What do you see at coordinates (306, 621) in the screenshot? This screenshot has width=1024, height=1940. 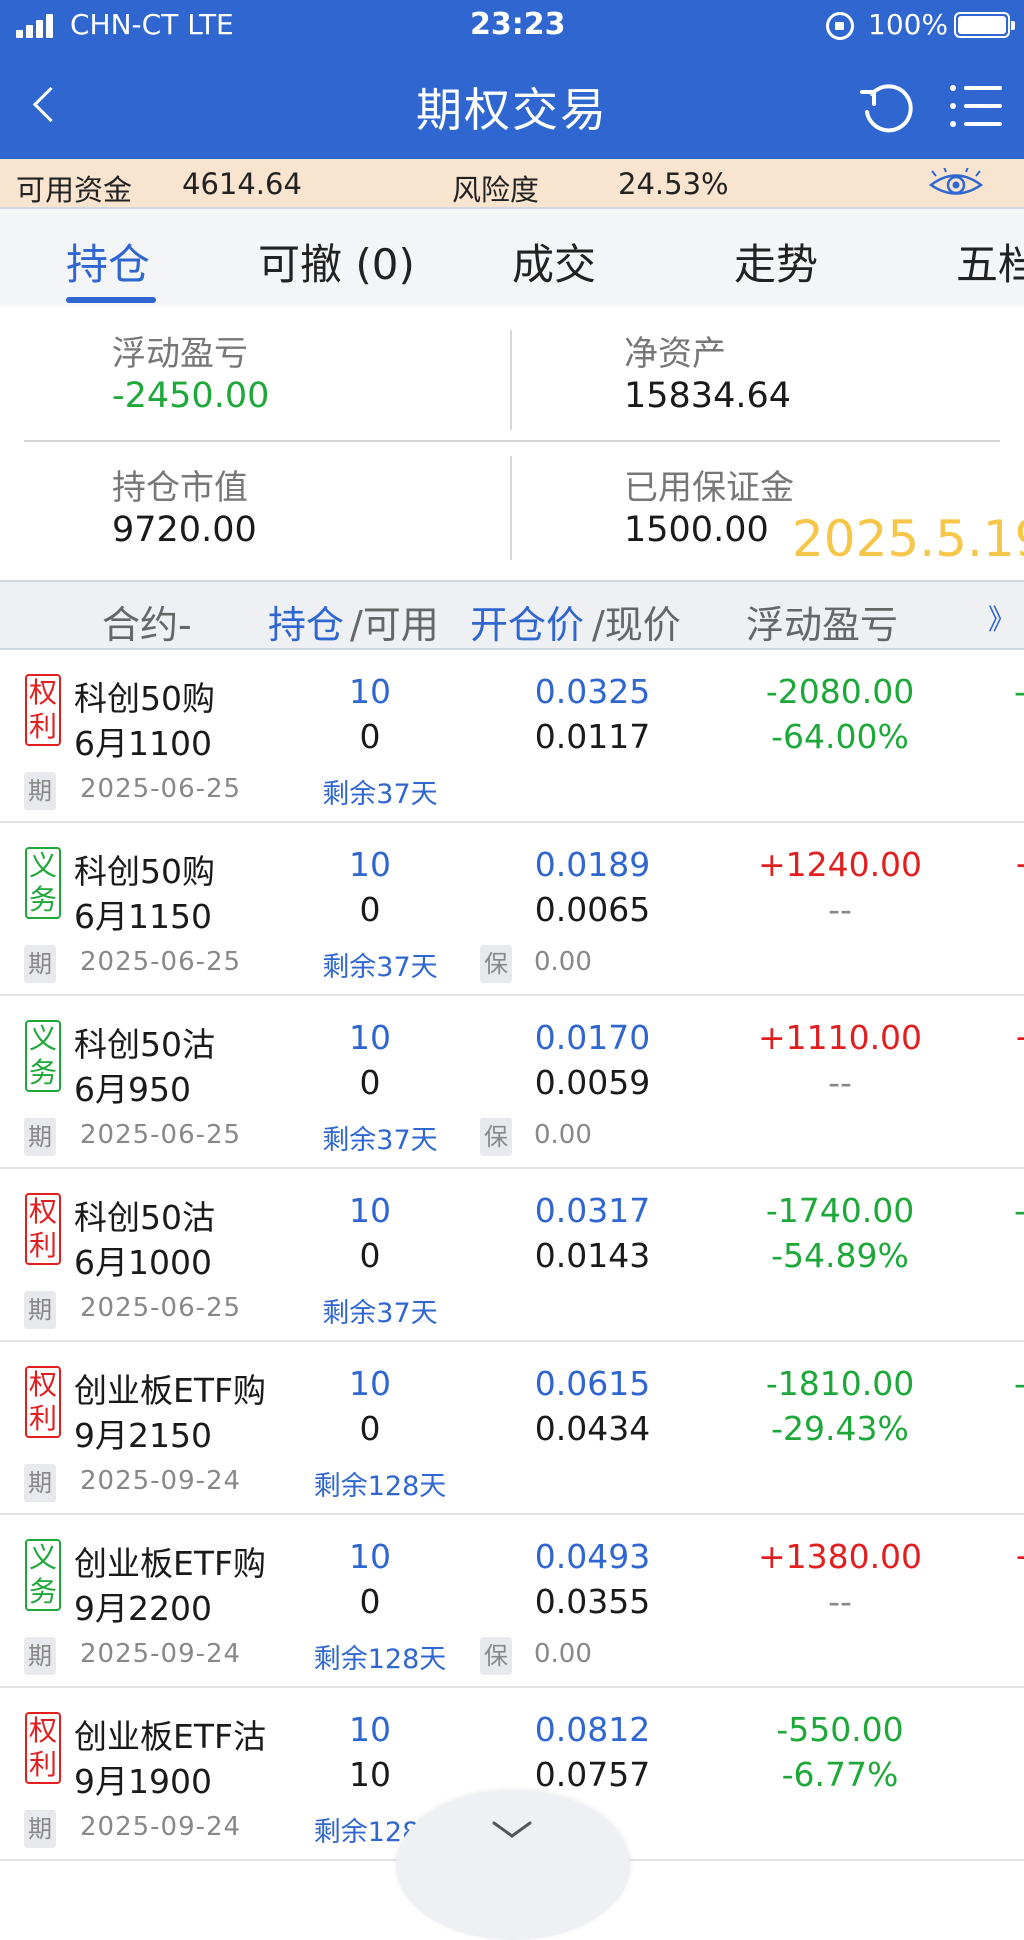 I see `col-position: 持仓` at bounding box center [306, 621].